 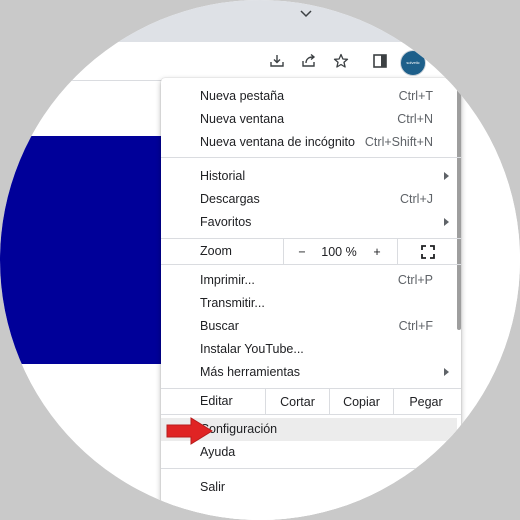 What do you see at coordinates (301, 251) in the screenshot?
I see `zoom-out-button: −` at bounding box center [301, 251].